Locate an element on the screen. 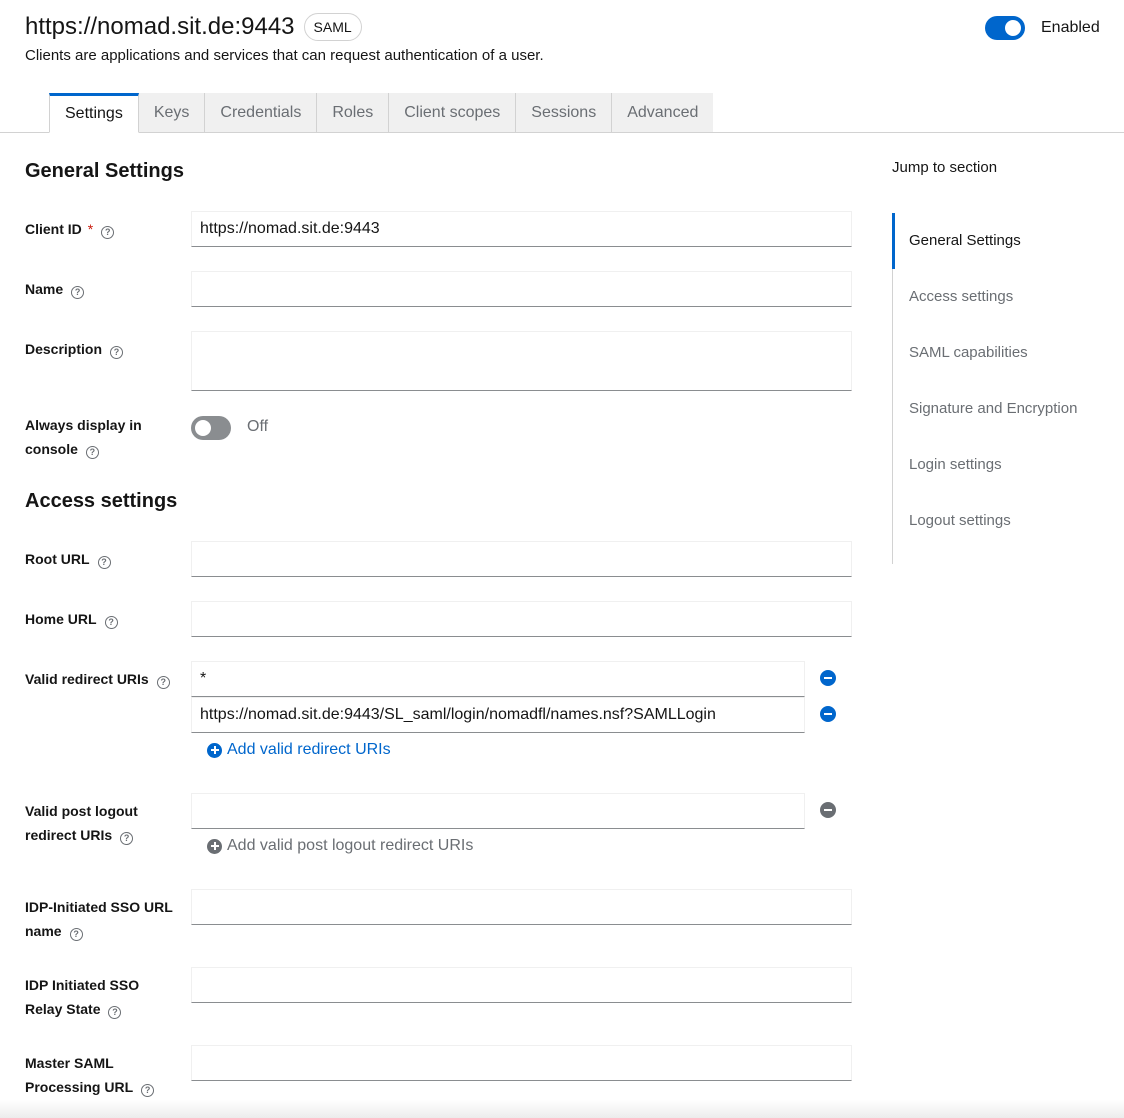 This screenshot has width=1124, height=1118. title-row: https://nomad.sit.de:9443 SAML is located at coordinates (193, 27).